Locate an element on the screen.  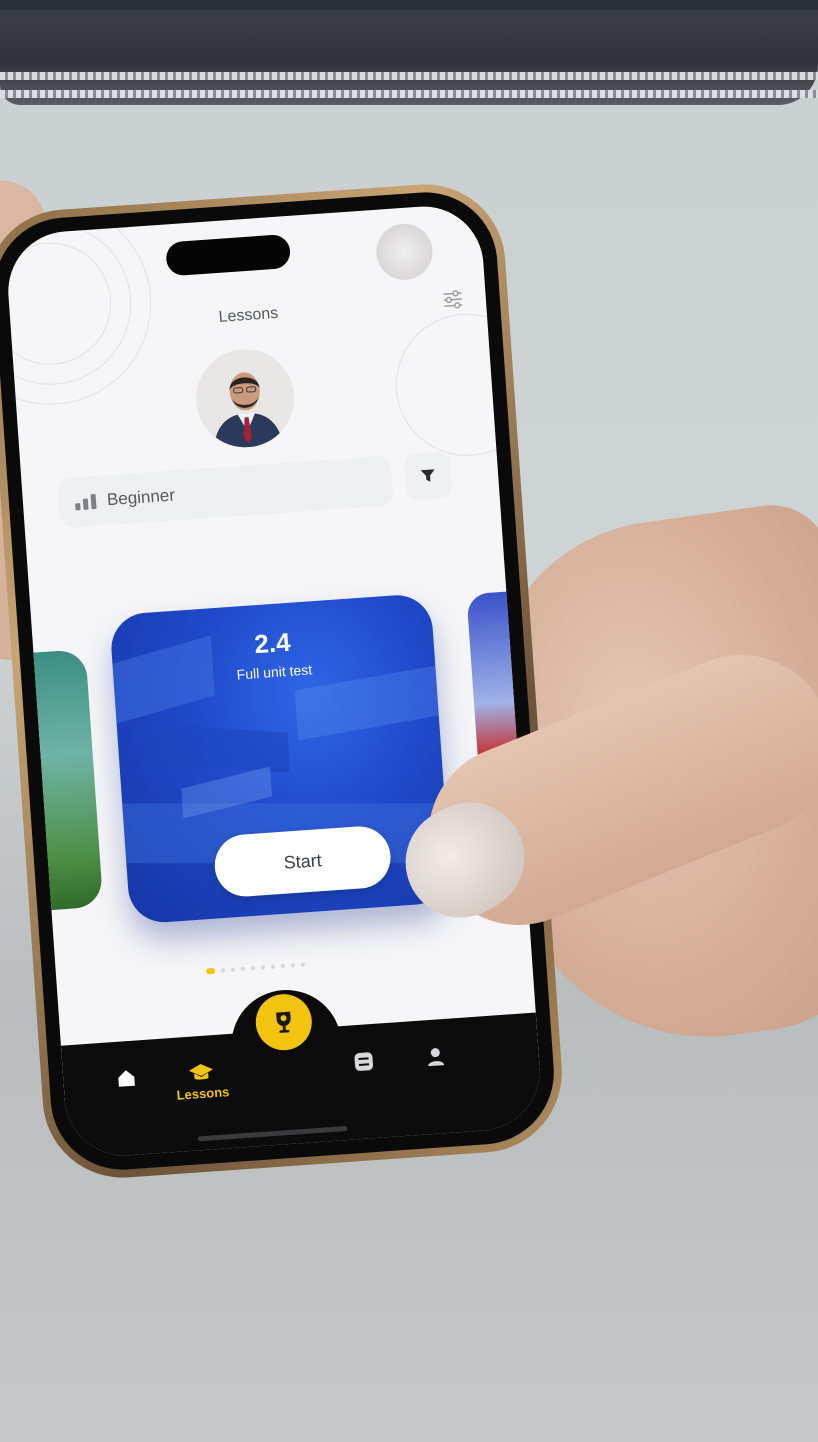
lesson-card-current: 2.4 Full unit test Start is located at coordinates (280, 758).